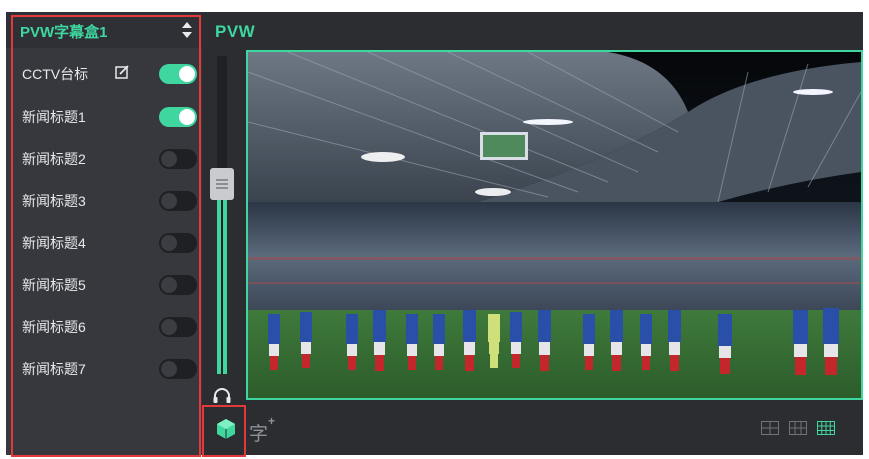 The height and width of the screenshot is (459, 869). I want to click on layout-2x2-icon, so click(770, 428).